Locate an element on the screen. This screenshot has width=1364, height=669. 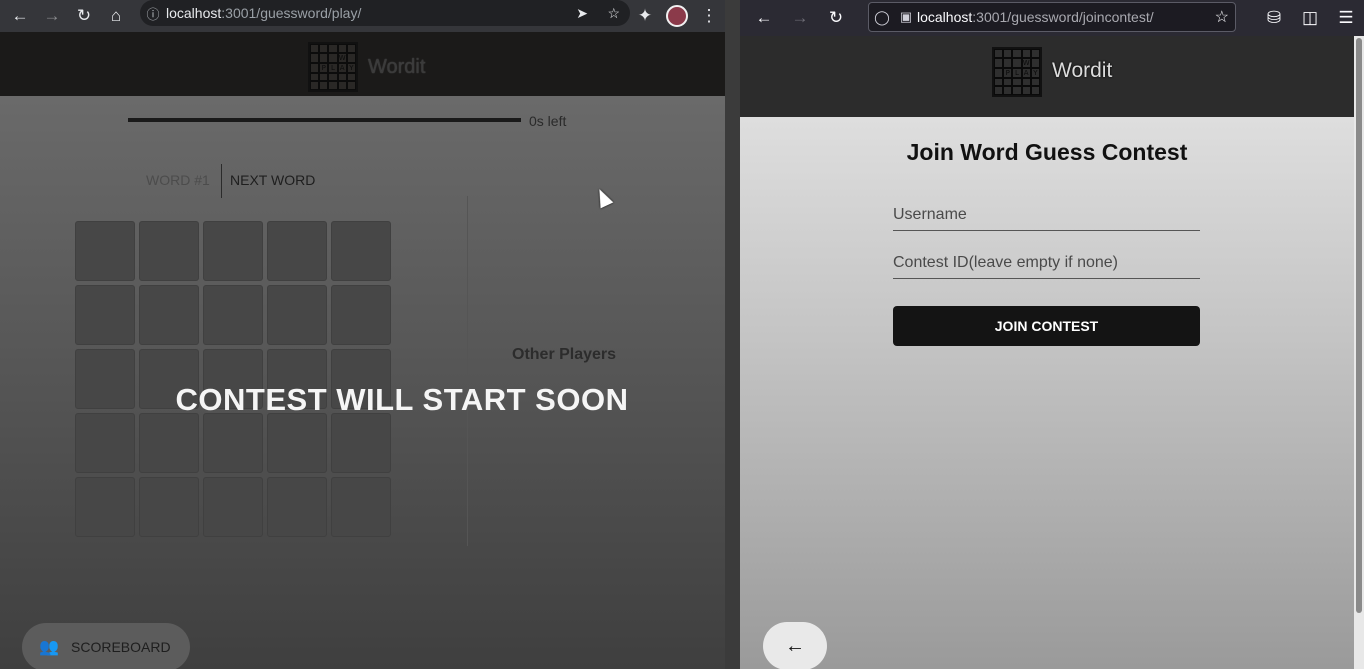
pocket-icon: ⛁ is located at coordinates (1274, 18).